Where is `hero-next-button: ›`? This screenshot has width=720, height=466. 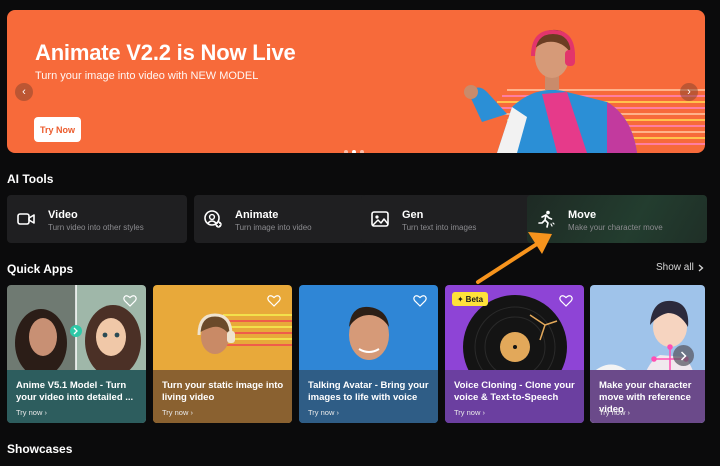 hero-next-button: › is located at coordinates (689, 92).